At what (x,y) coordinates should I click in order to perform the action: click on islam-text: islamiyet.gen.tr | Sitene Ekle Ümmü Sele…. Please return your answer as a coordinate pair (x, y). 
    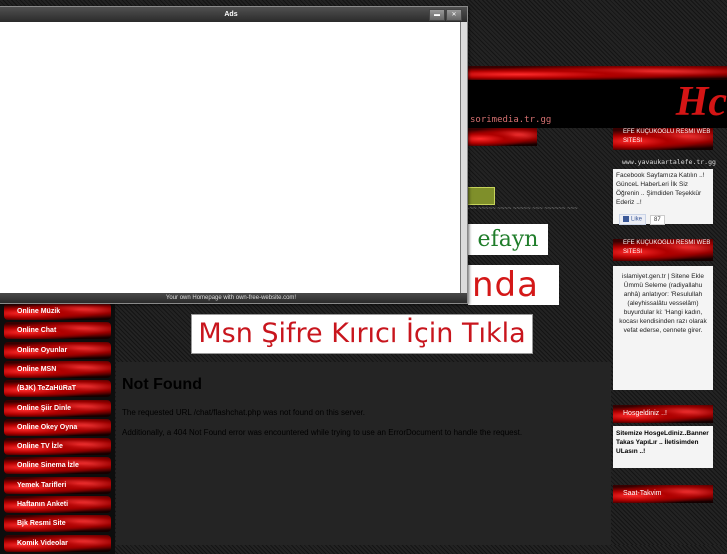
    Looking at the image, I should click on (663, 303).